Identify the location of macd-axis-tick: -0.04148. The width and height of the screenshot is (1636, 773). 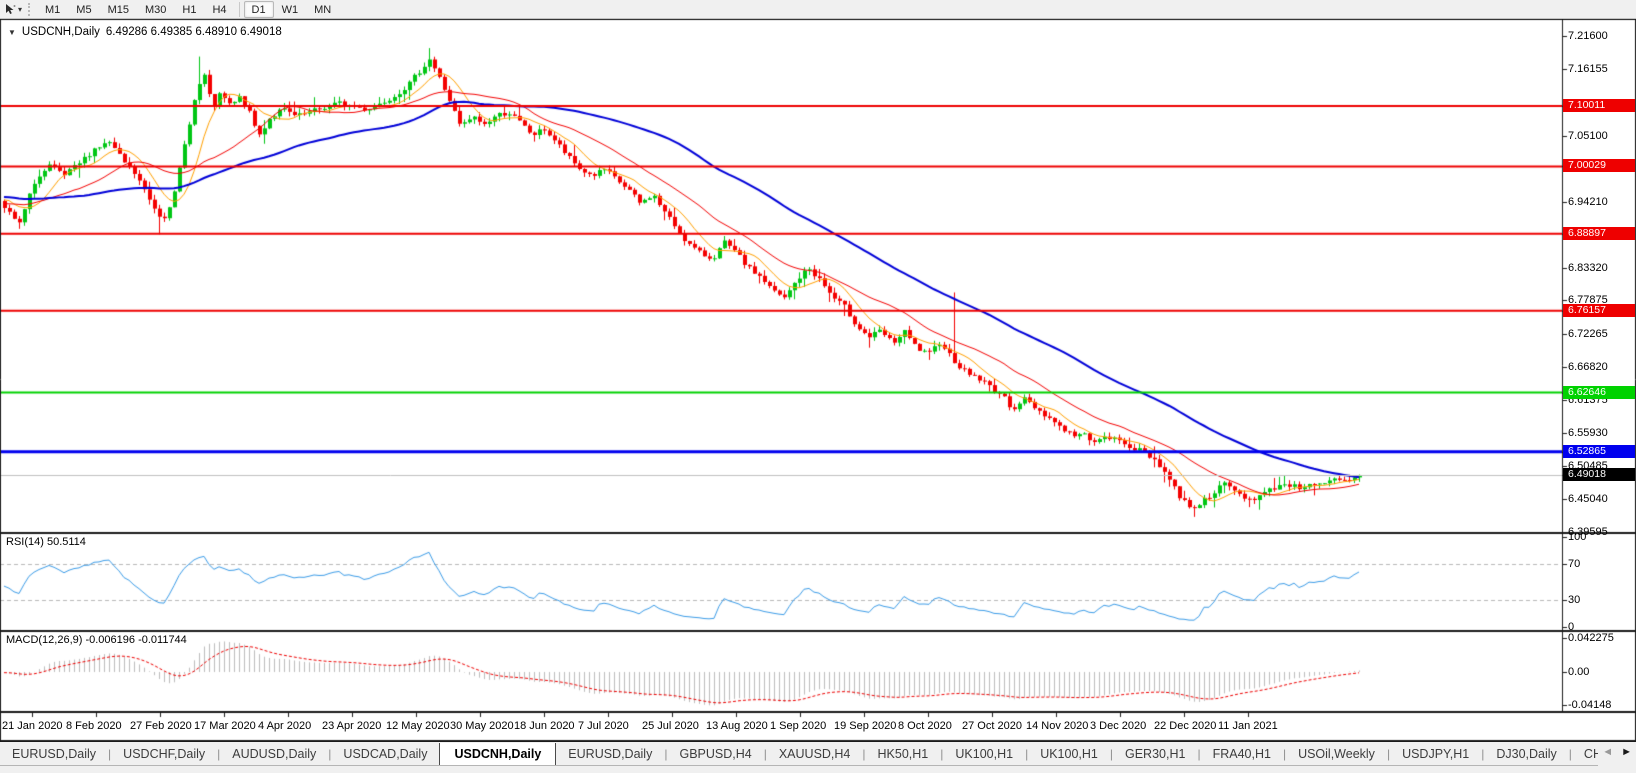
(1590, 705).